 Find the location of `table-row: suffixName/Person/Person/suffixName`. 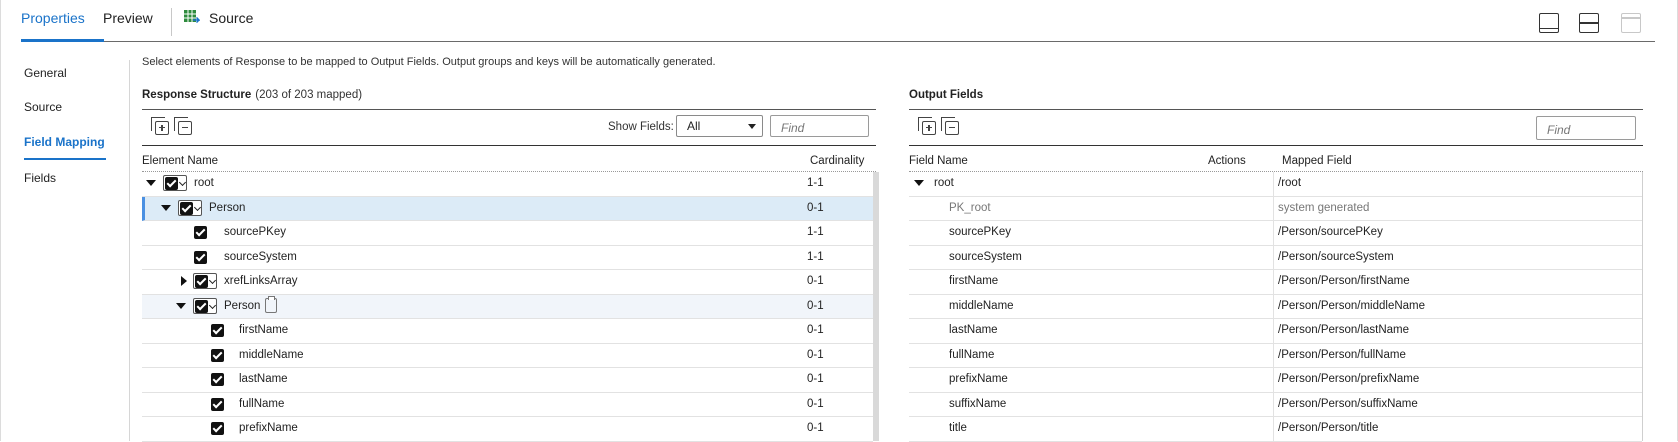

table-row: suffixName/Person/Person/suffixName is located at coordinates (1275, 404).